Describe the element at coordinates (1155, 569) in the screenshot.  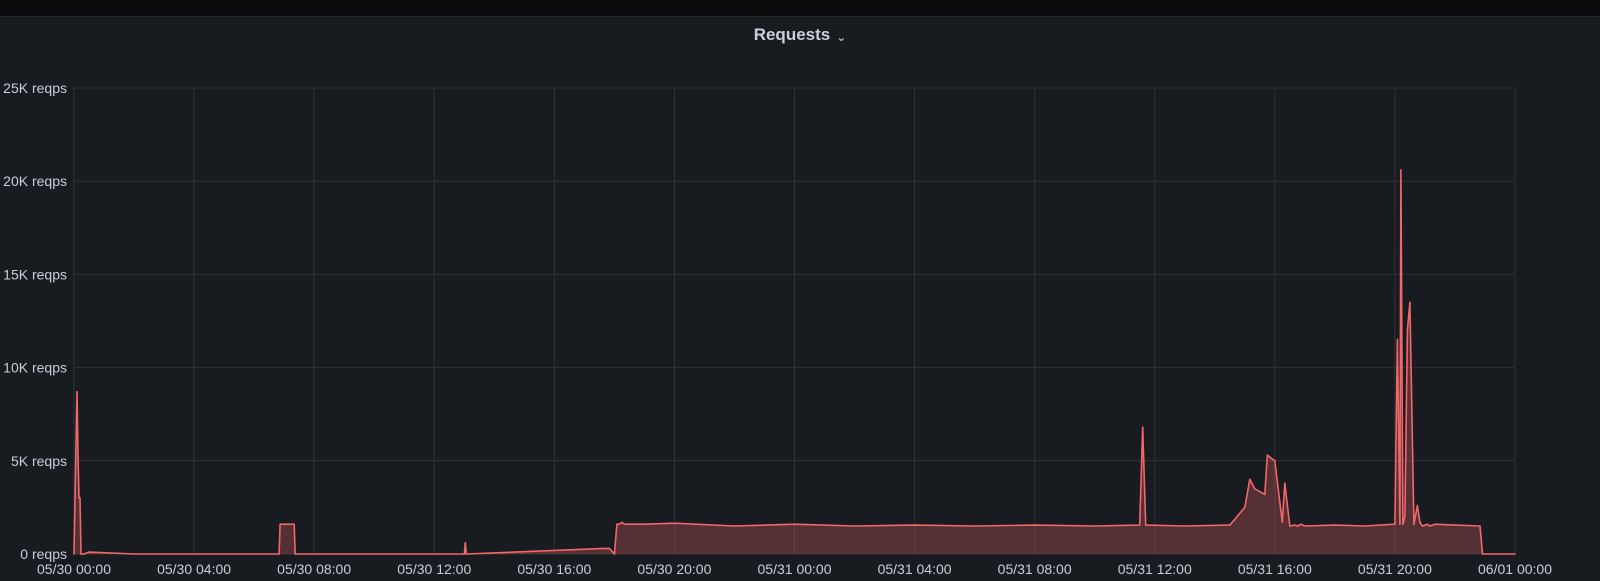
I see `x-tick-label: 05/31 12:00` at that location.